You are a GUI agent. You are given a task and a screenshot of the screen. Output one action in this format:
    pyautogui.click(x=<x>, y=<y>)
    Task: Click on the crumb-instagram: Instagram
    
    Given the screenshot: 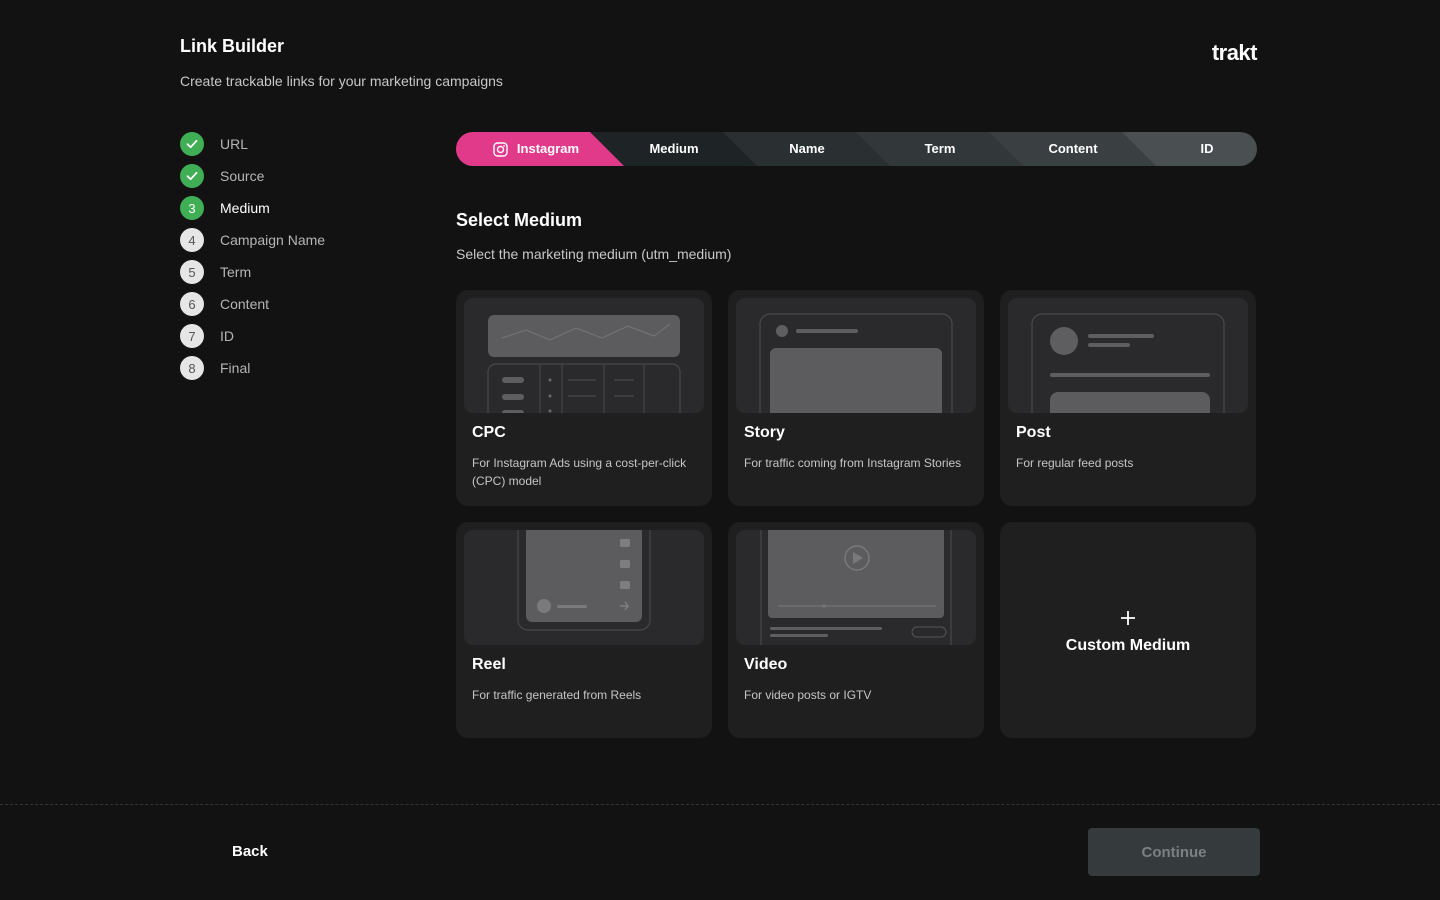 What is the action you would take?
    pyautogui.click(x=536, y=149)
    